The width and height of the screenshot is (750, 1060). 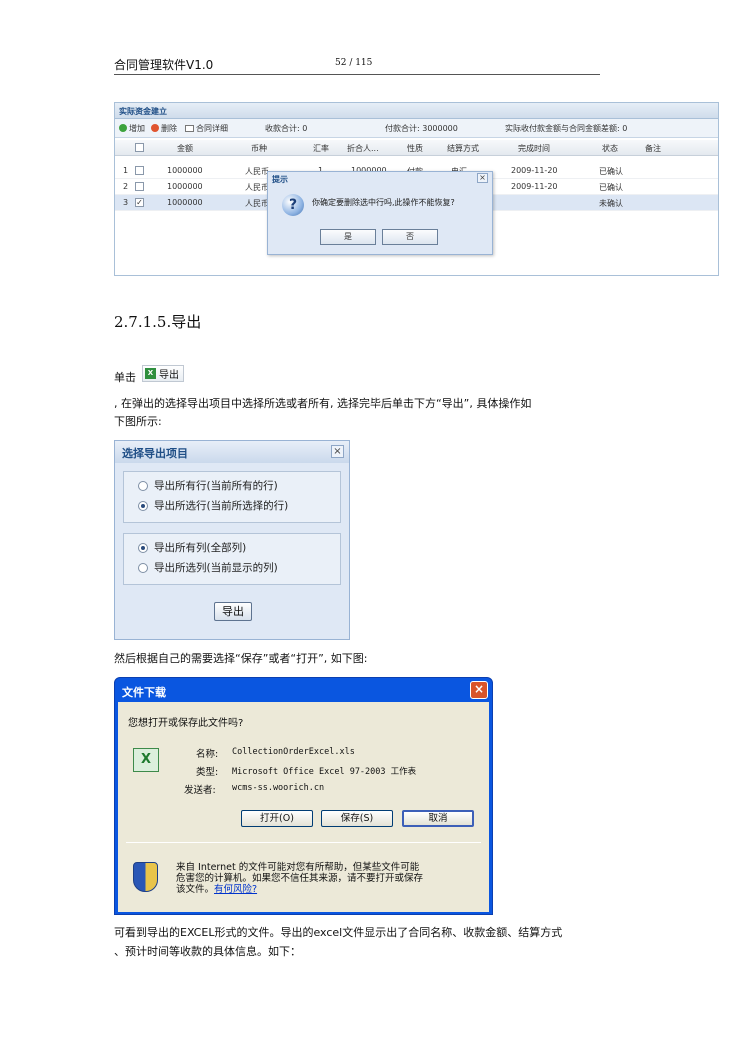 I want to click on export-selected-rows-option: 导出所选行(当前所选择的行), so click(x=213, y=505).